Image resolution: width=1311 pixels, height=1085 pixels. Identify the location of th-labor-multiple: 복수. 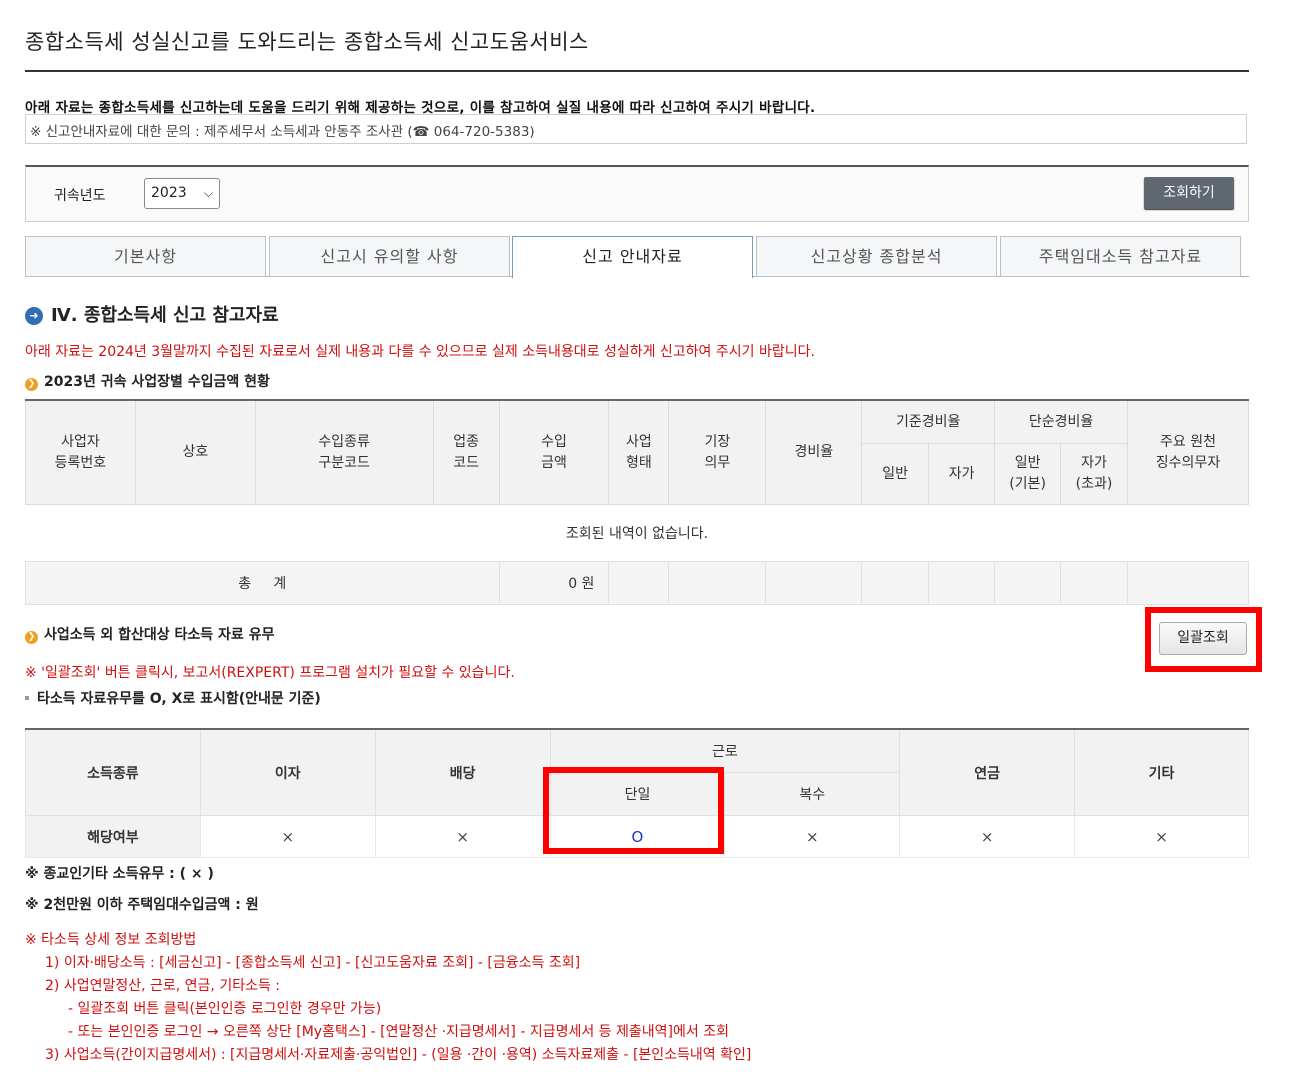
(812, 794).